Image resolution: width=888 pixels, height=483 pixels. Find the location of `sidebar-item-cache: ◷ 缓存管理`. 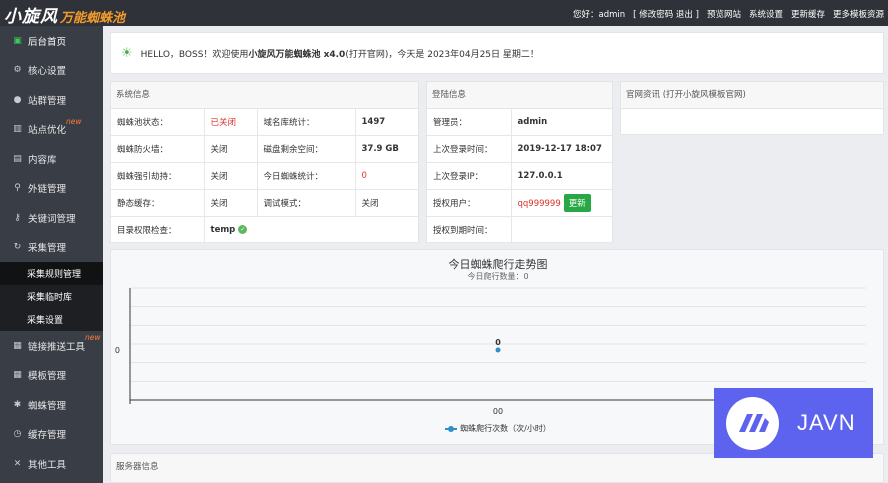

sidebar-item-cache: ◷ 缓存管理 is located at coordinates (51, 435).